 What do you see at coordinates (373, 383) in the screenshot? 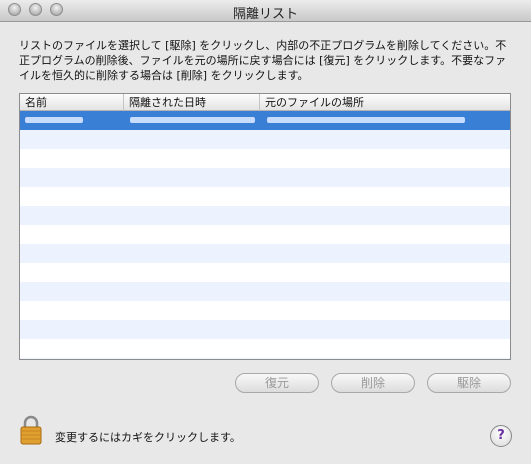
I see `delete-button: 削除` at bounding box center [373, 383].